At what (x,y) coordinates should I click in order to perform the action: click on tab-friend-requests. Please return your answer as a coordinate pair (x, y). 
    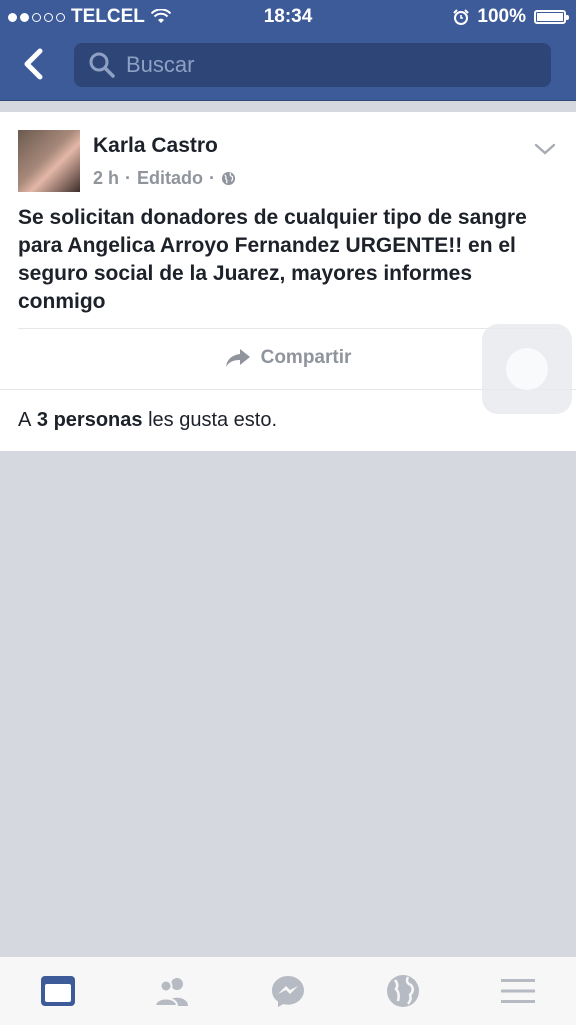
    Looking at the image, I should click on (172, 991).